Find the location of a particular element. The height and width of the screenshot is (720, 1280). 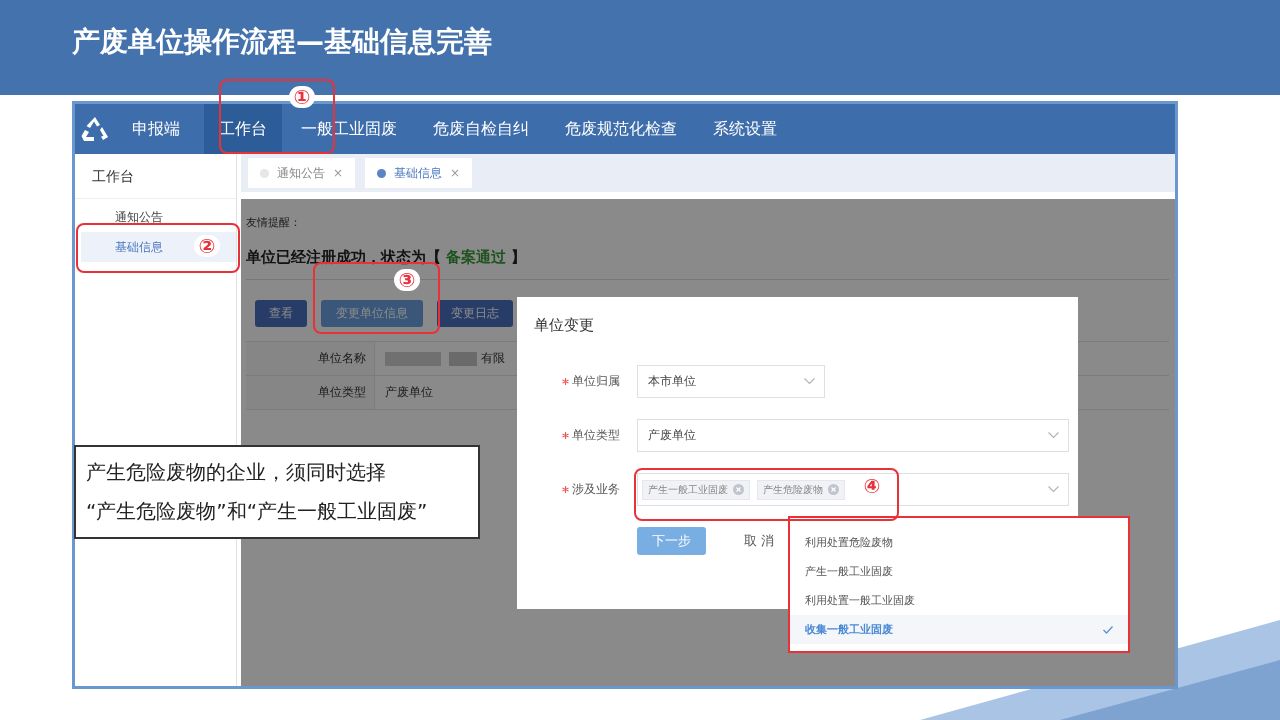

page-tab: 通知公告 × is located at coordinates (302, 173).